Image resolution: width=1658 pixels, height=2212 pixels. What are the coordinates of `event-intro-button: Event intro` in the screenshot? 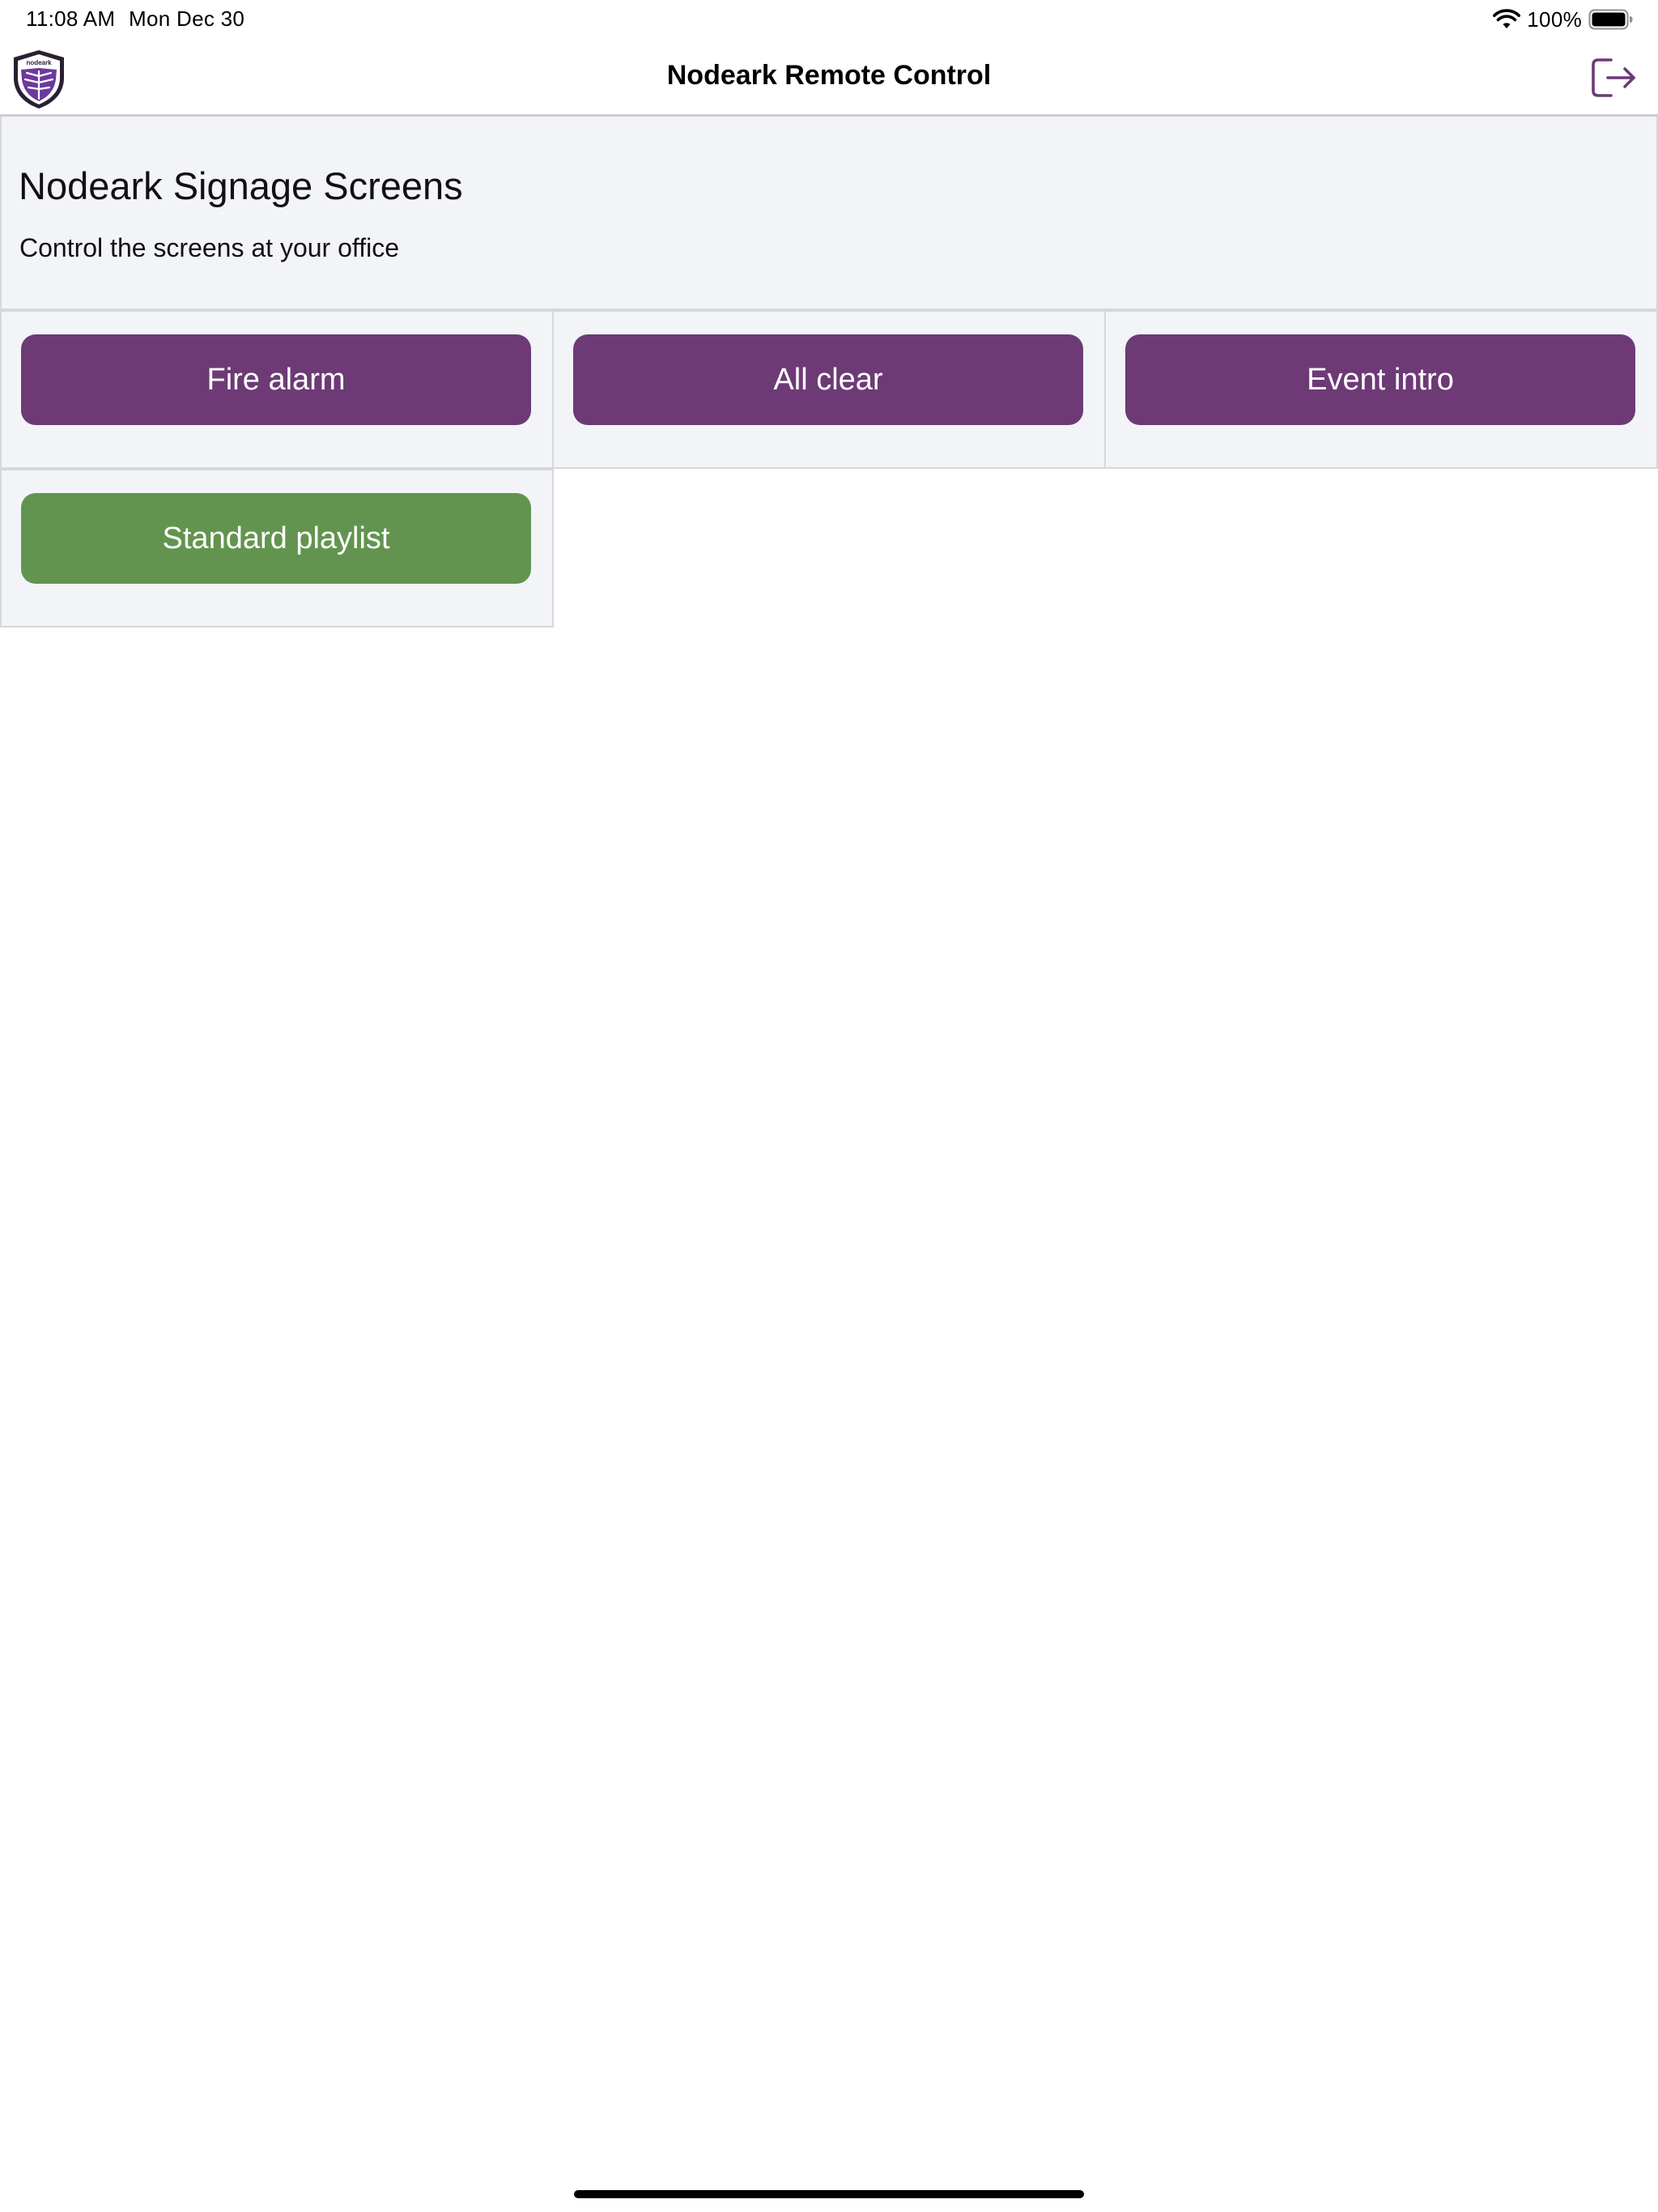 It's located at (1380, 380).